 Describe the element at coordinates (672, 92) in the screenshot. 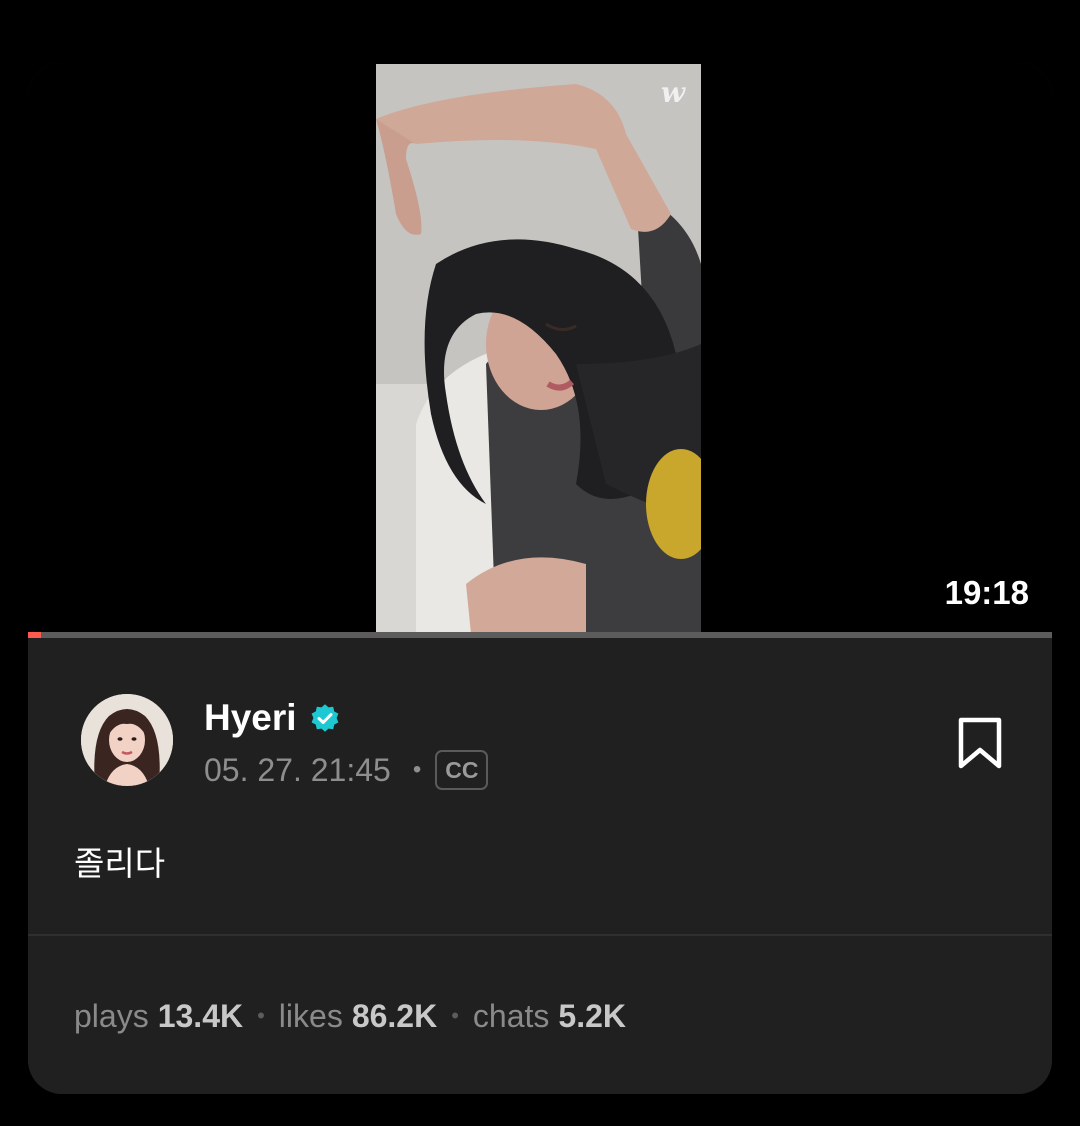

I see `watermark-logo: w` at that location.